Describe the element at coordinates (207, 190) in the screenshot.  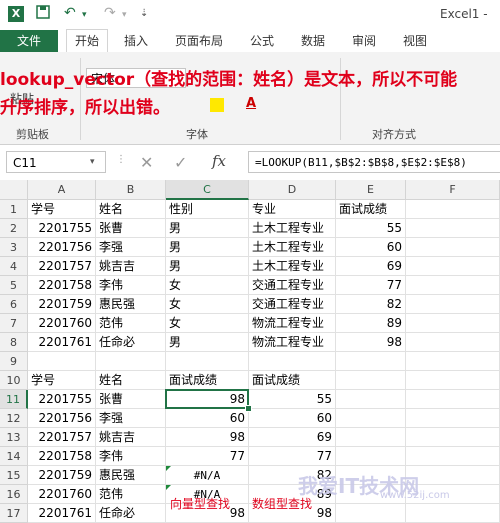
I see `column-header-c: C` at that location.